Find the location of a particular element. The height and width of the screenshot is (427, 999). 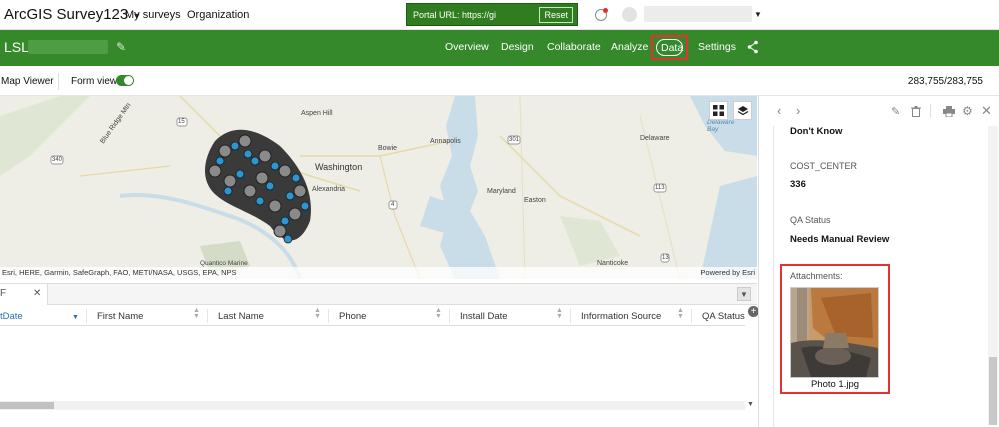

field-value-cost-center: 336 is located at coordinates (798, 184).